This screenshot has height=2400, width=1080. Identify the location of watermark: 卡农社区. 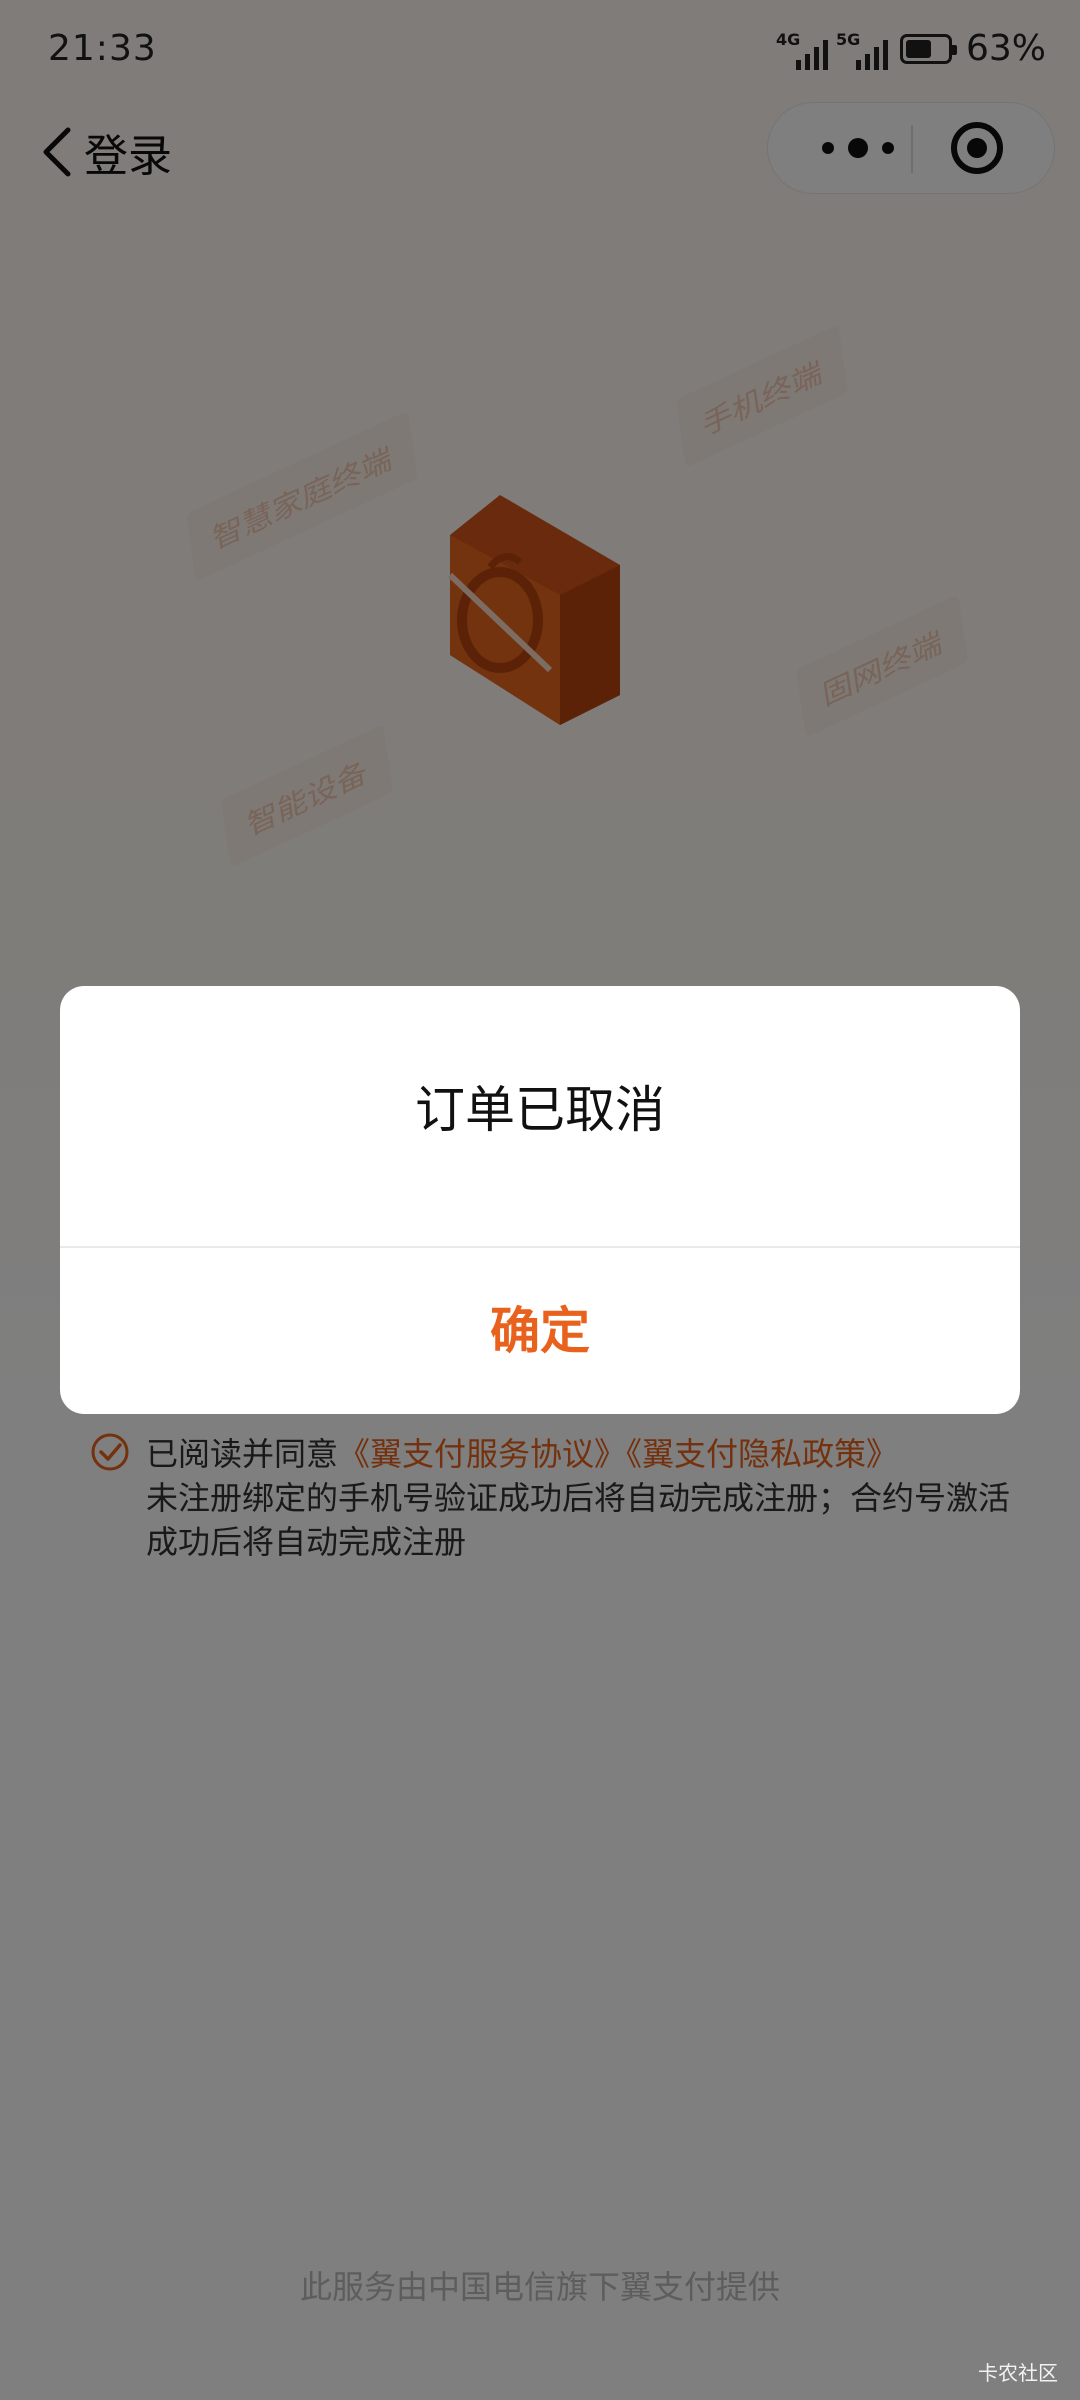
(1018, 2373).